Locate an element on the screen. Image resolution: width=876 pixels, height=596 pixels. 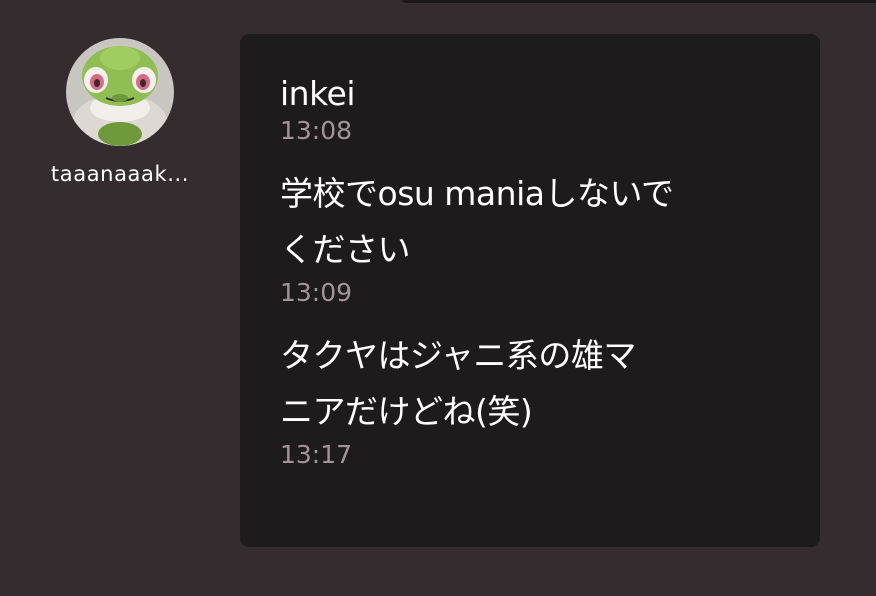
message-text: タクヤはジャニ系の雄マ ニアだけどね(笑) is located at coordinates (458, 383).